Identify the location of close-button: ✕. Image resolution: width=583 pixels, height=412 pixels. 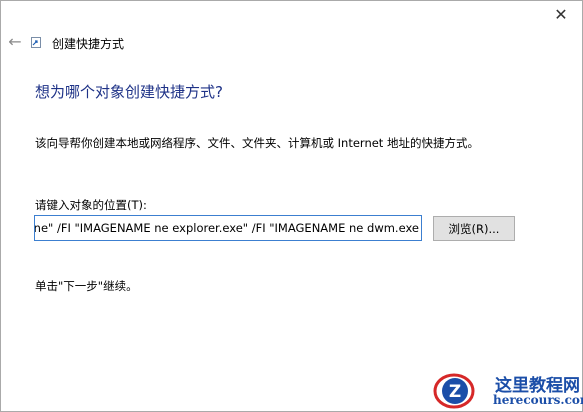
(561, 14).